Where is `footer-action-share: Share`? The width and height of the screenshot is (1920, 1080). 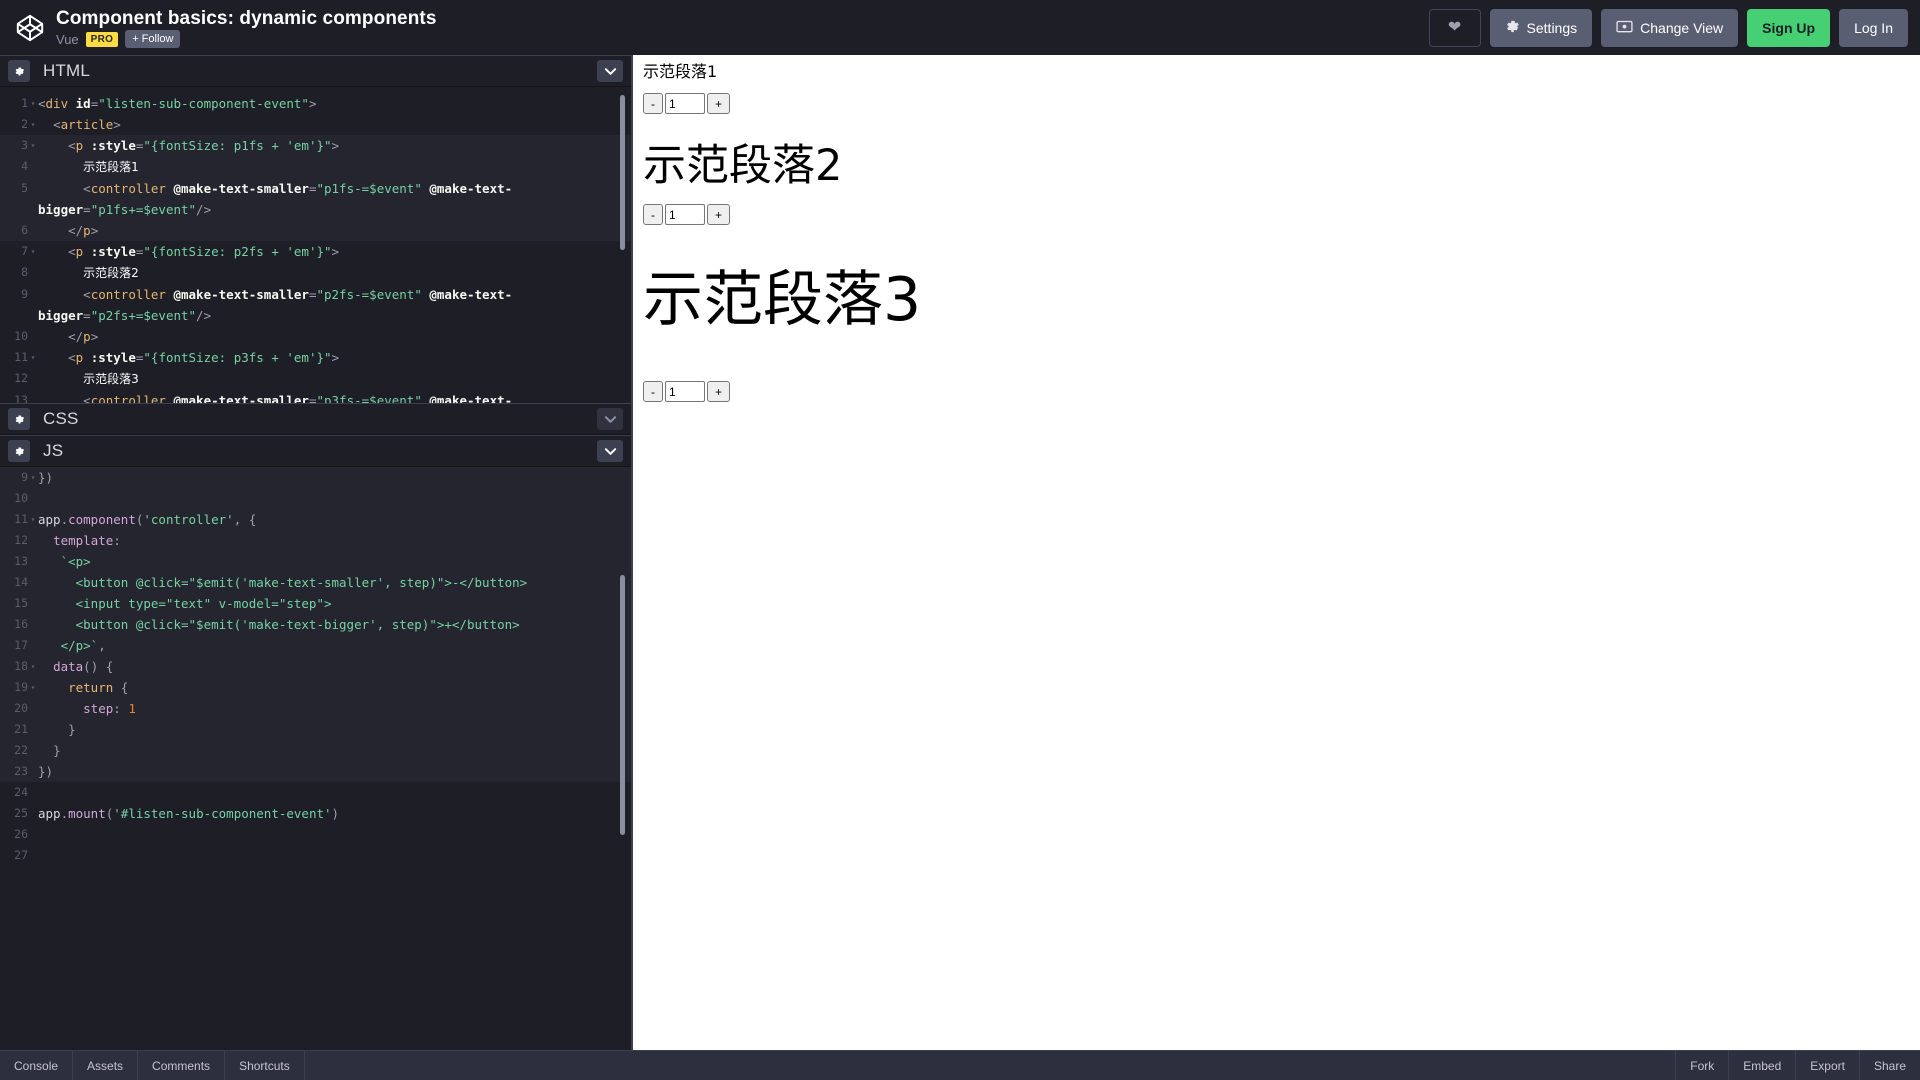
footer-action-share: Share is located at coordinates (1889, 1065).